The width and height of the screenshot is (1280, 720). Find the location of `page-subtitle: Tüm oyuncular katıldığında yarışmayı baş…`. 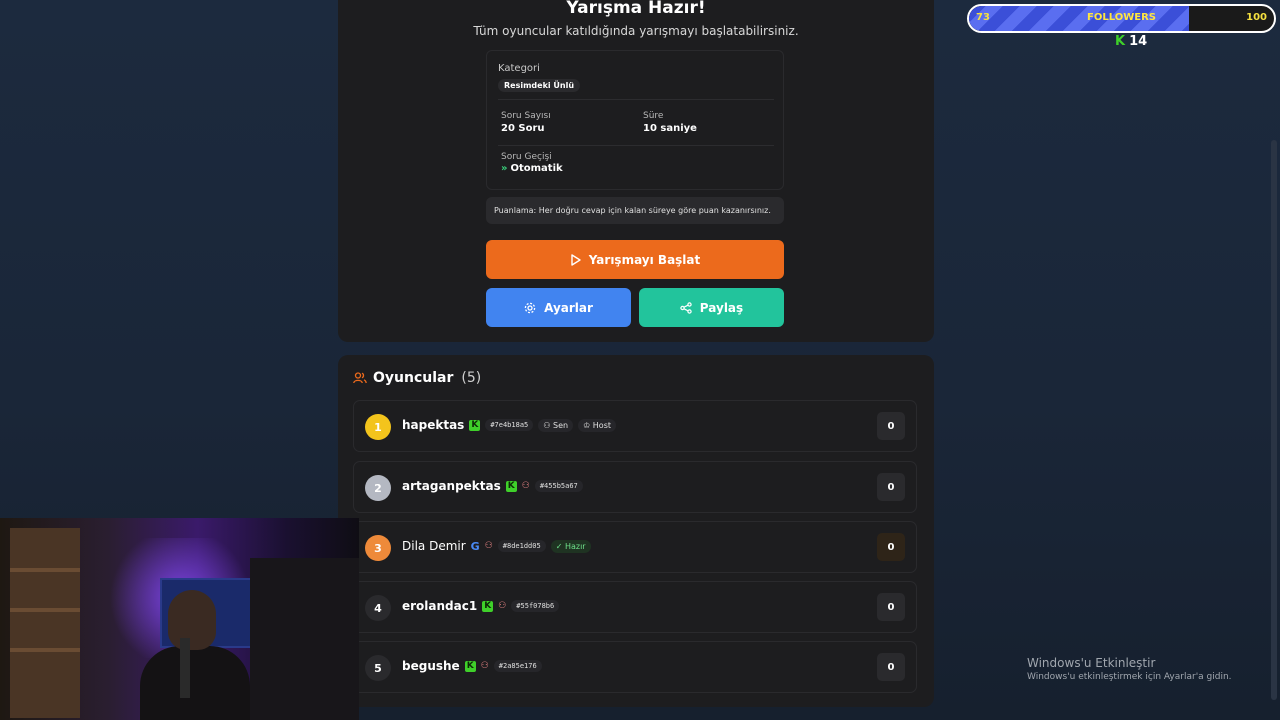

page-subtitle: Tüm oyuncular katıldığında yarışmayı baş… is located at coordinates (636, 31).